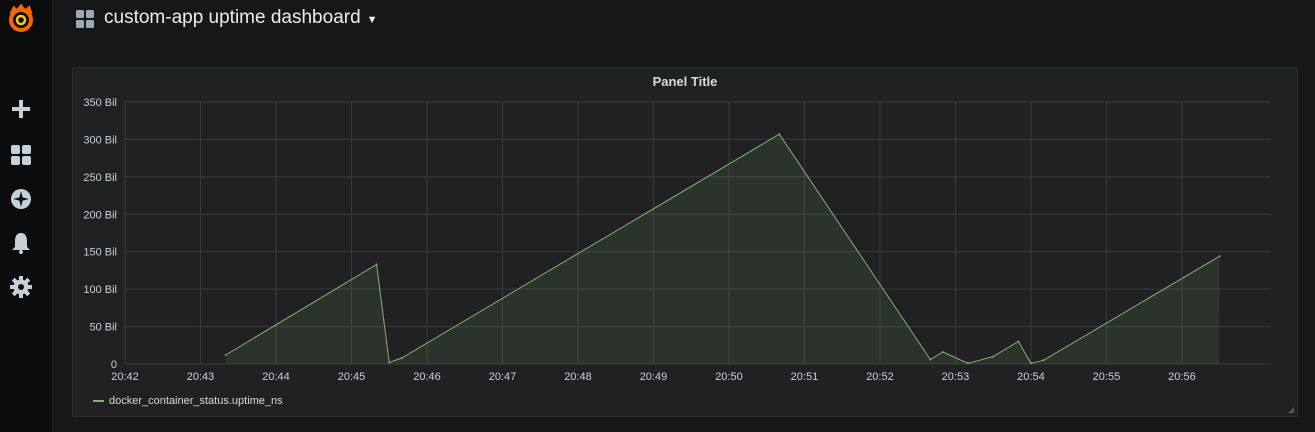  What do you see at coordinates (276, 377) in the screenshot?
I see `x-tick-label: 20:44` at bounding box center [276, 377].